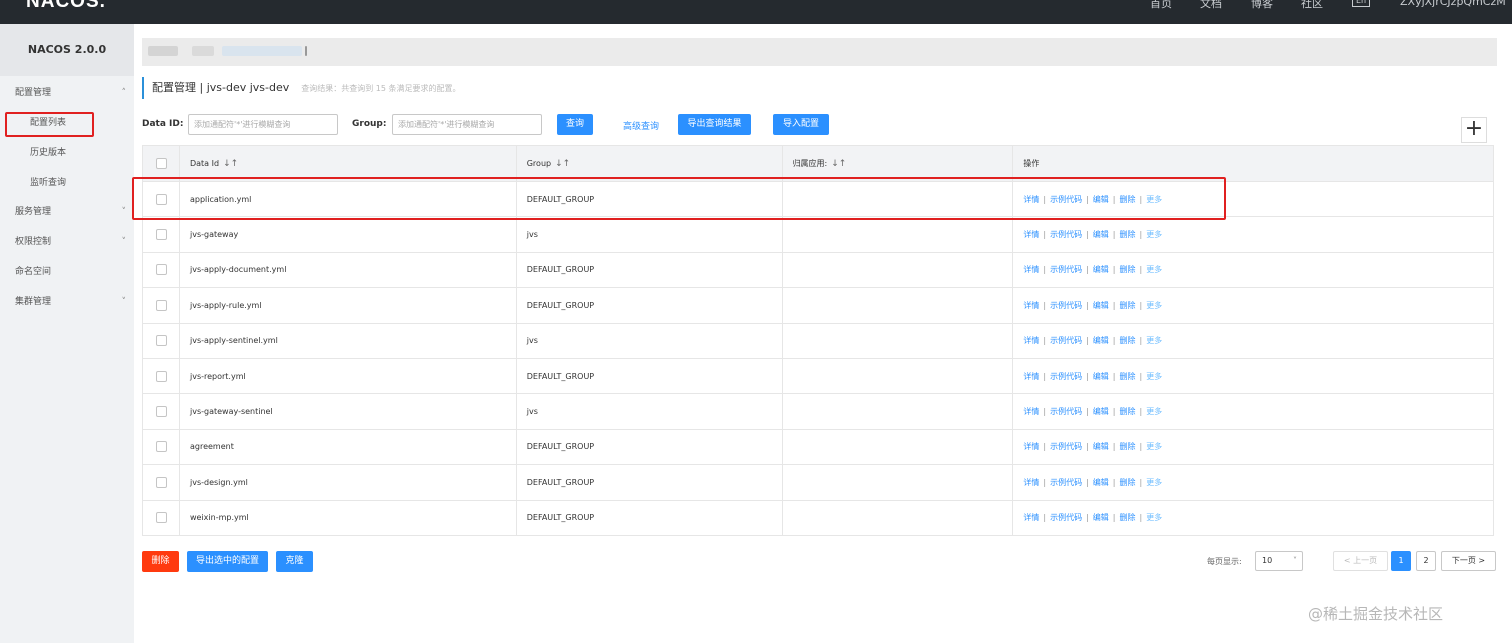  Describe the element at coordinates (1312, 5) in the screenshot. I see `nav-community: 社区` at that location.